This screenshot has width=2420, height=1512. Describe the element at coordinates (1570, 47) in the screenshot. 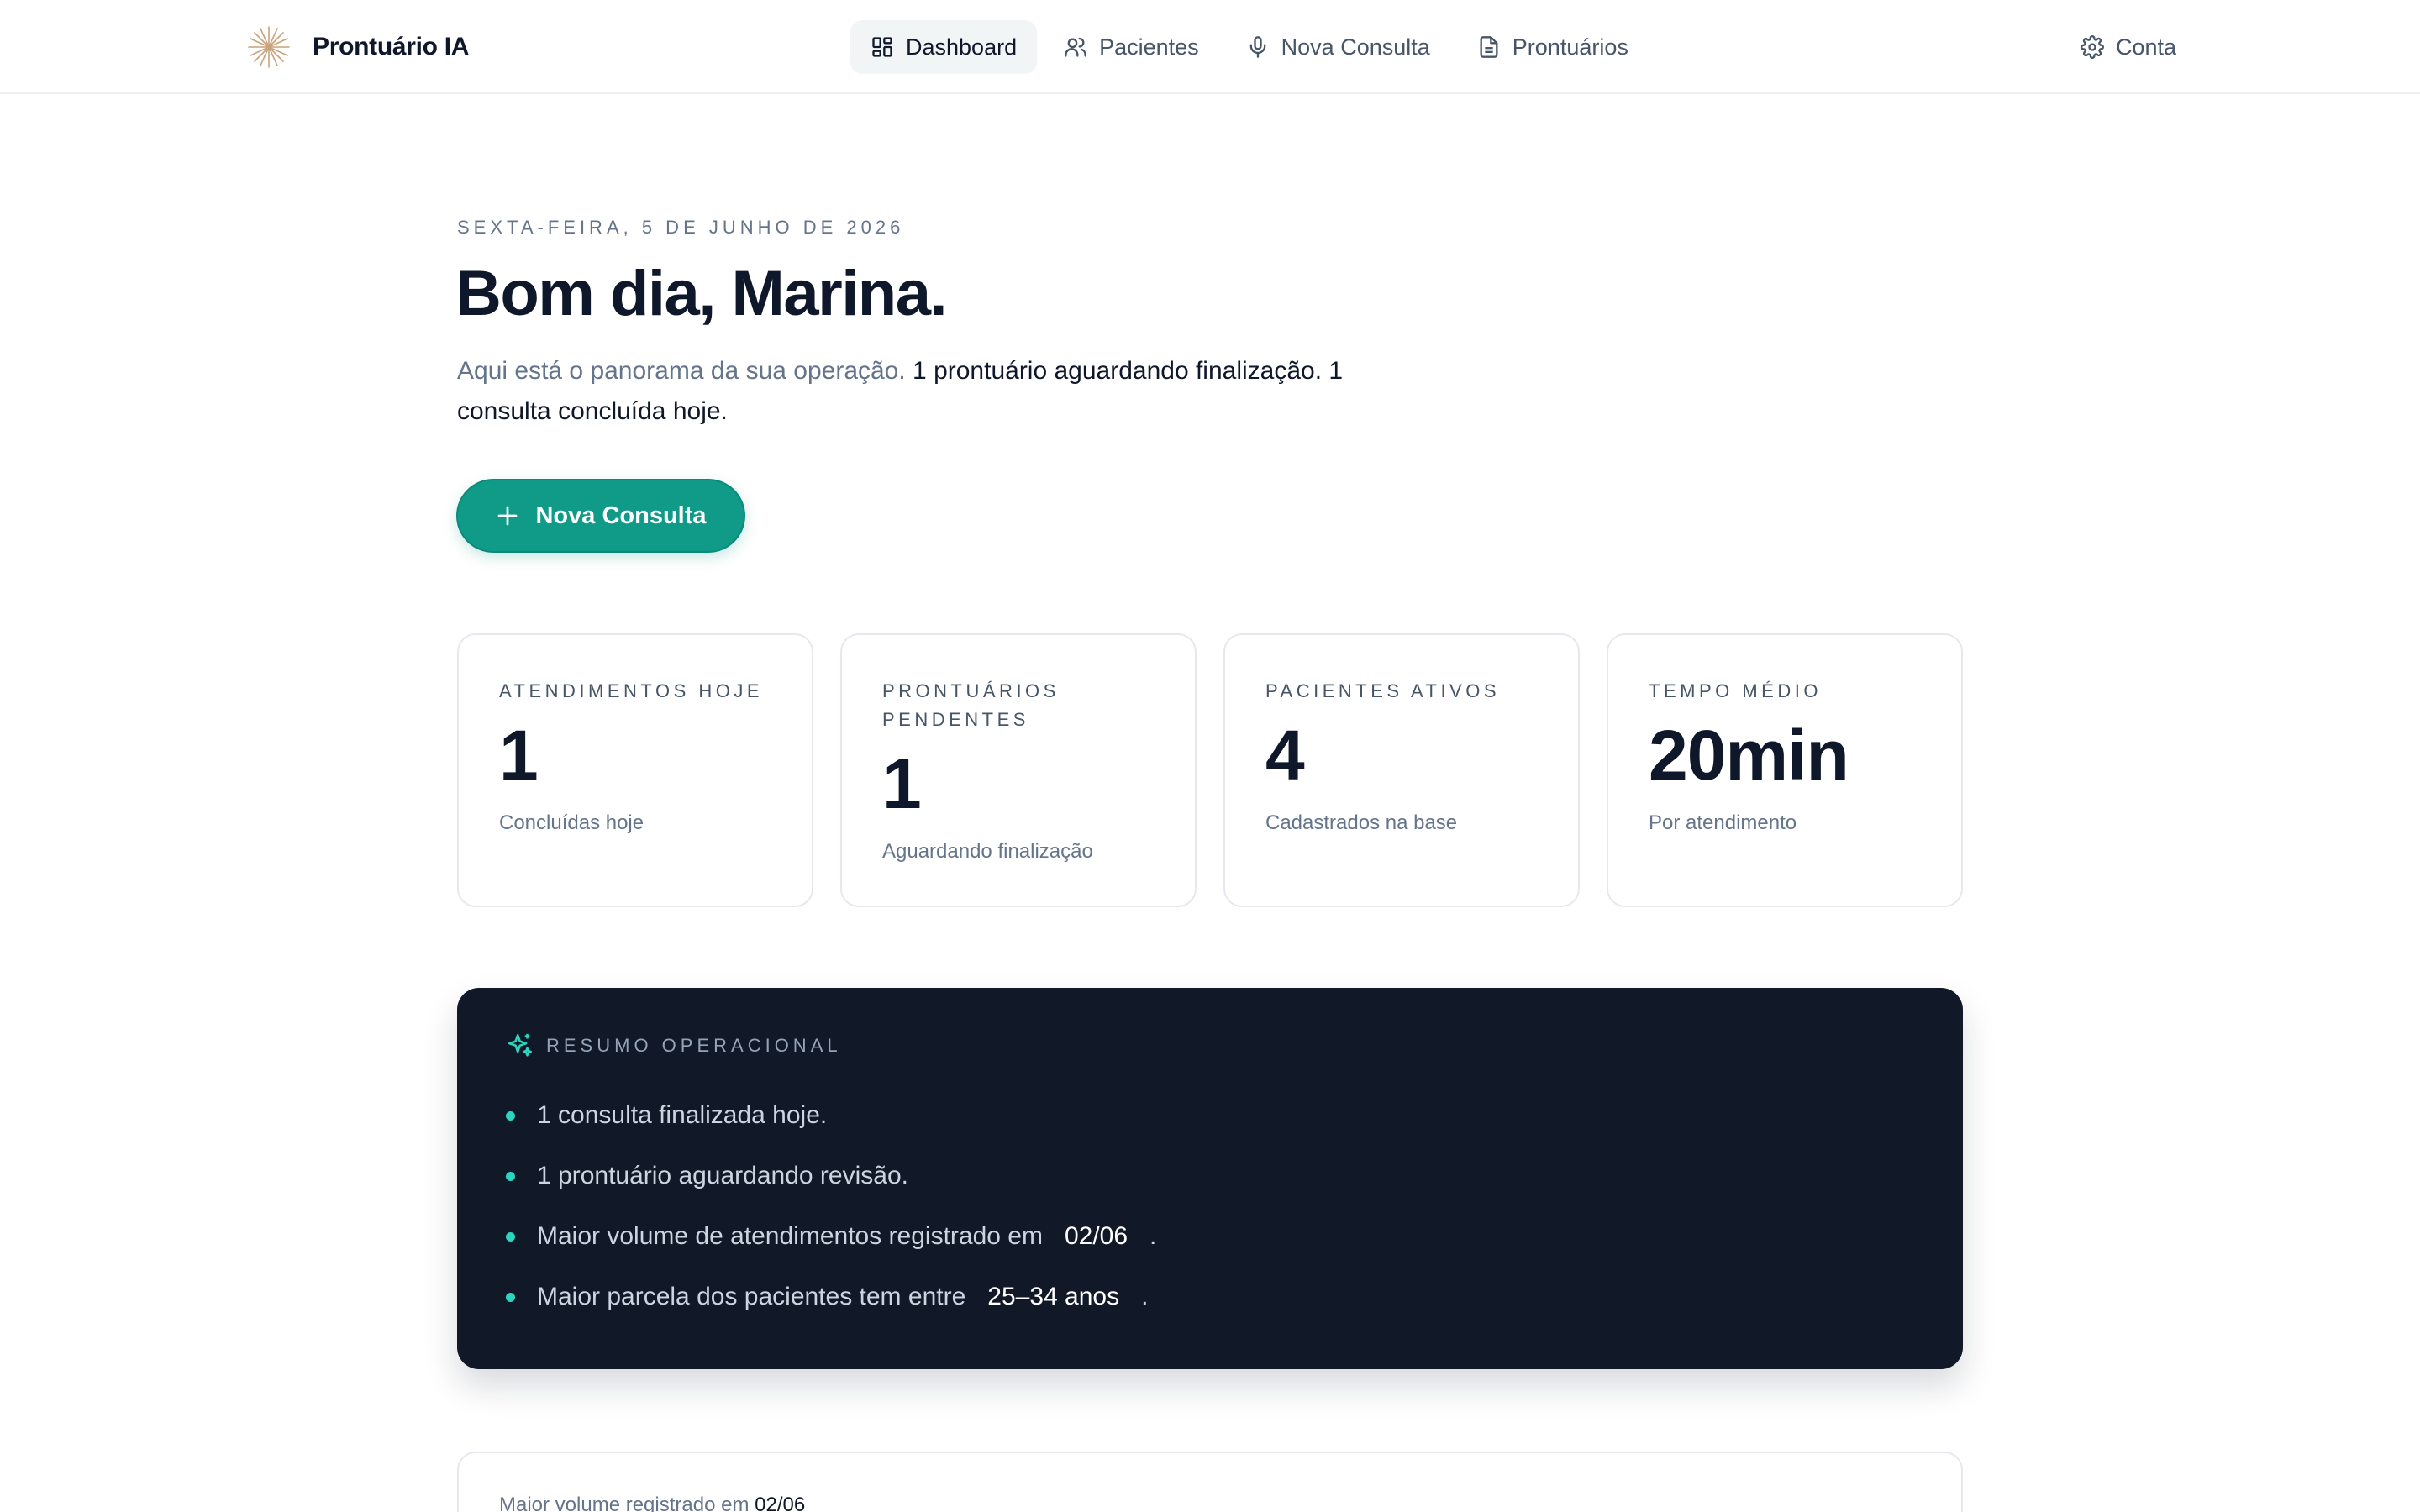

I see `nav-prontuarios-label: Prontuários` at that location.